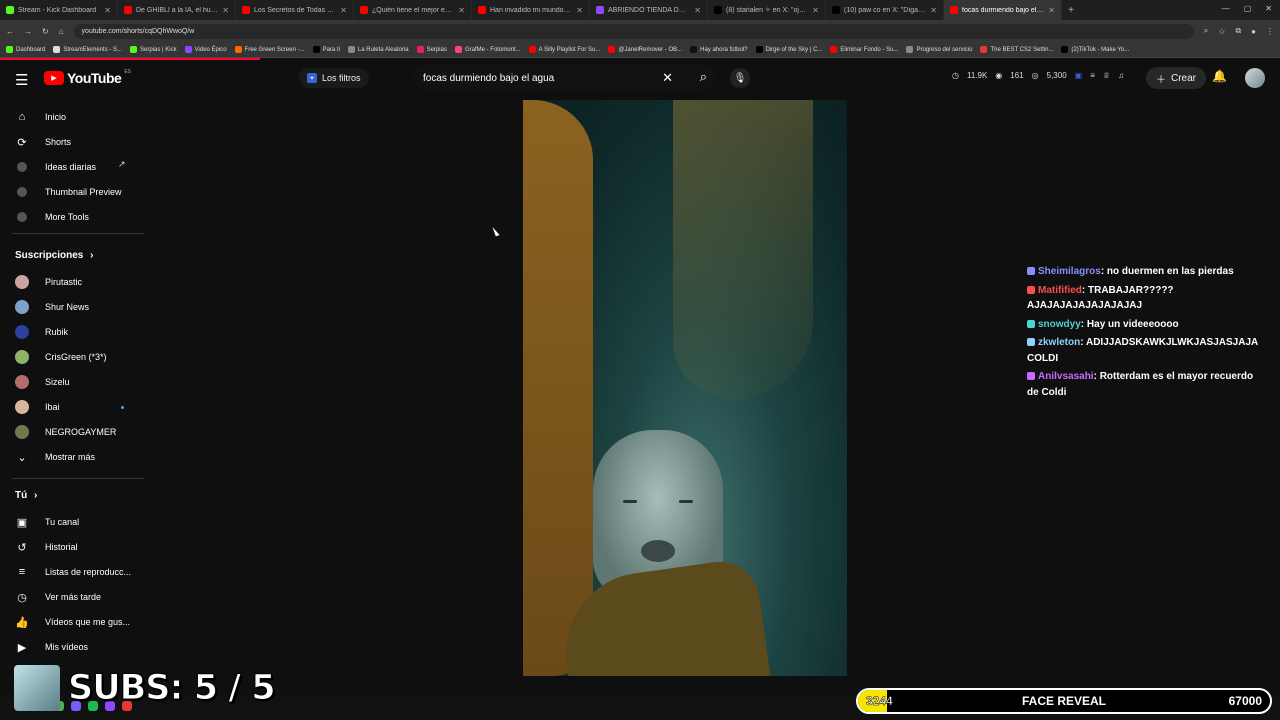 Image resolution: width=1280 pixels, height=720 pixels. I want to click on notif-small-icon: ♫, so click(1121, 75).